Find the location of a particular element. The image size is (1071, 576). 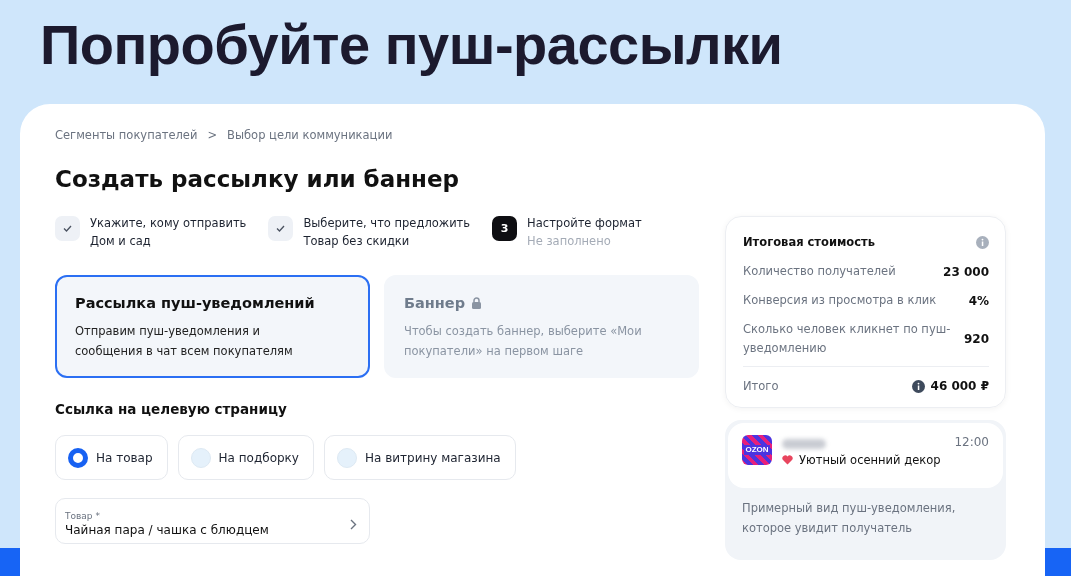

blurred-sender is located at coordinates (804, 444).